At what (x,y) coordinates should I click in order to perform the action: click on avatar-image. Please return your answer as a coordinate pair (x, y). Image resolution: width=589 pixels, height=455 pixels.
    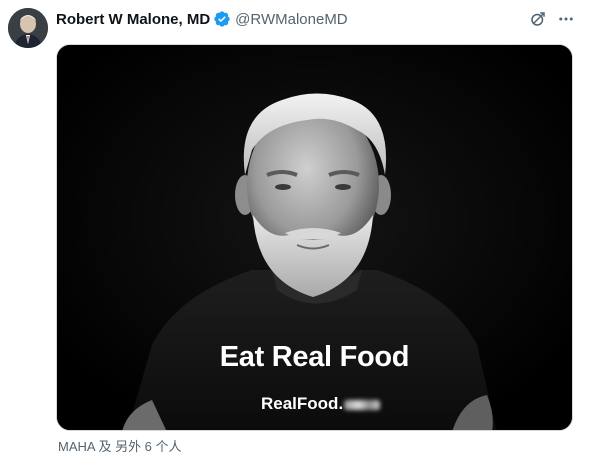
    Looking at the image, I should click on (28, 28).